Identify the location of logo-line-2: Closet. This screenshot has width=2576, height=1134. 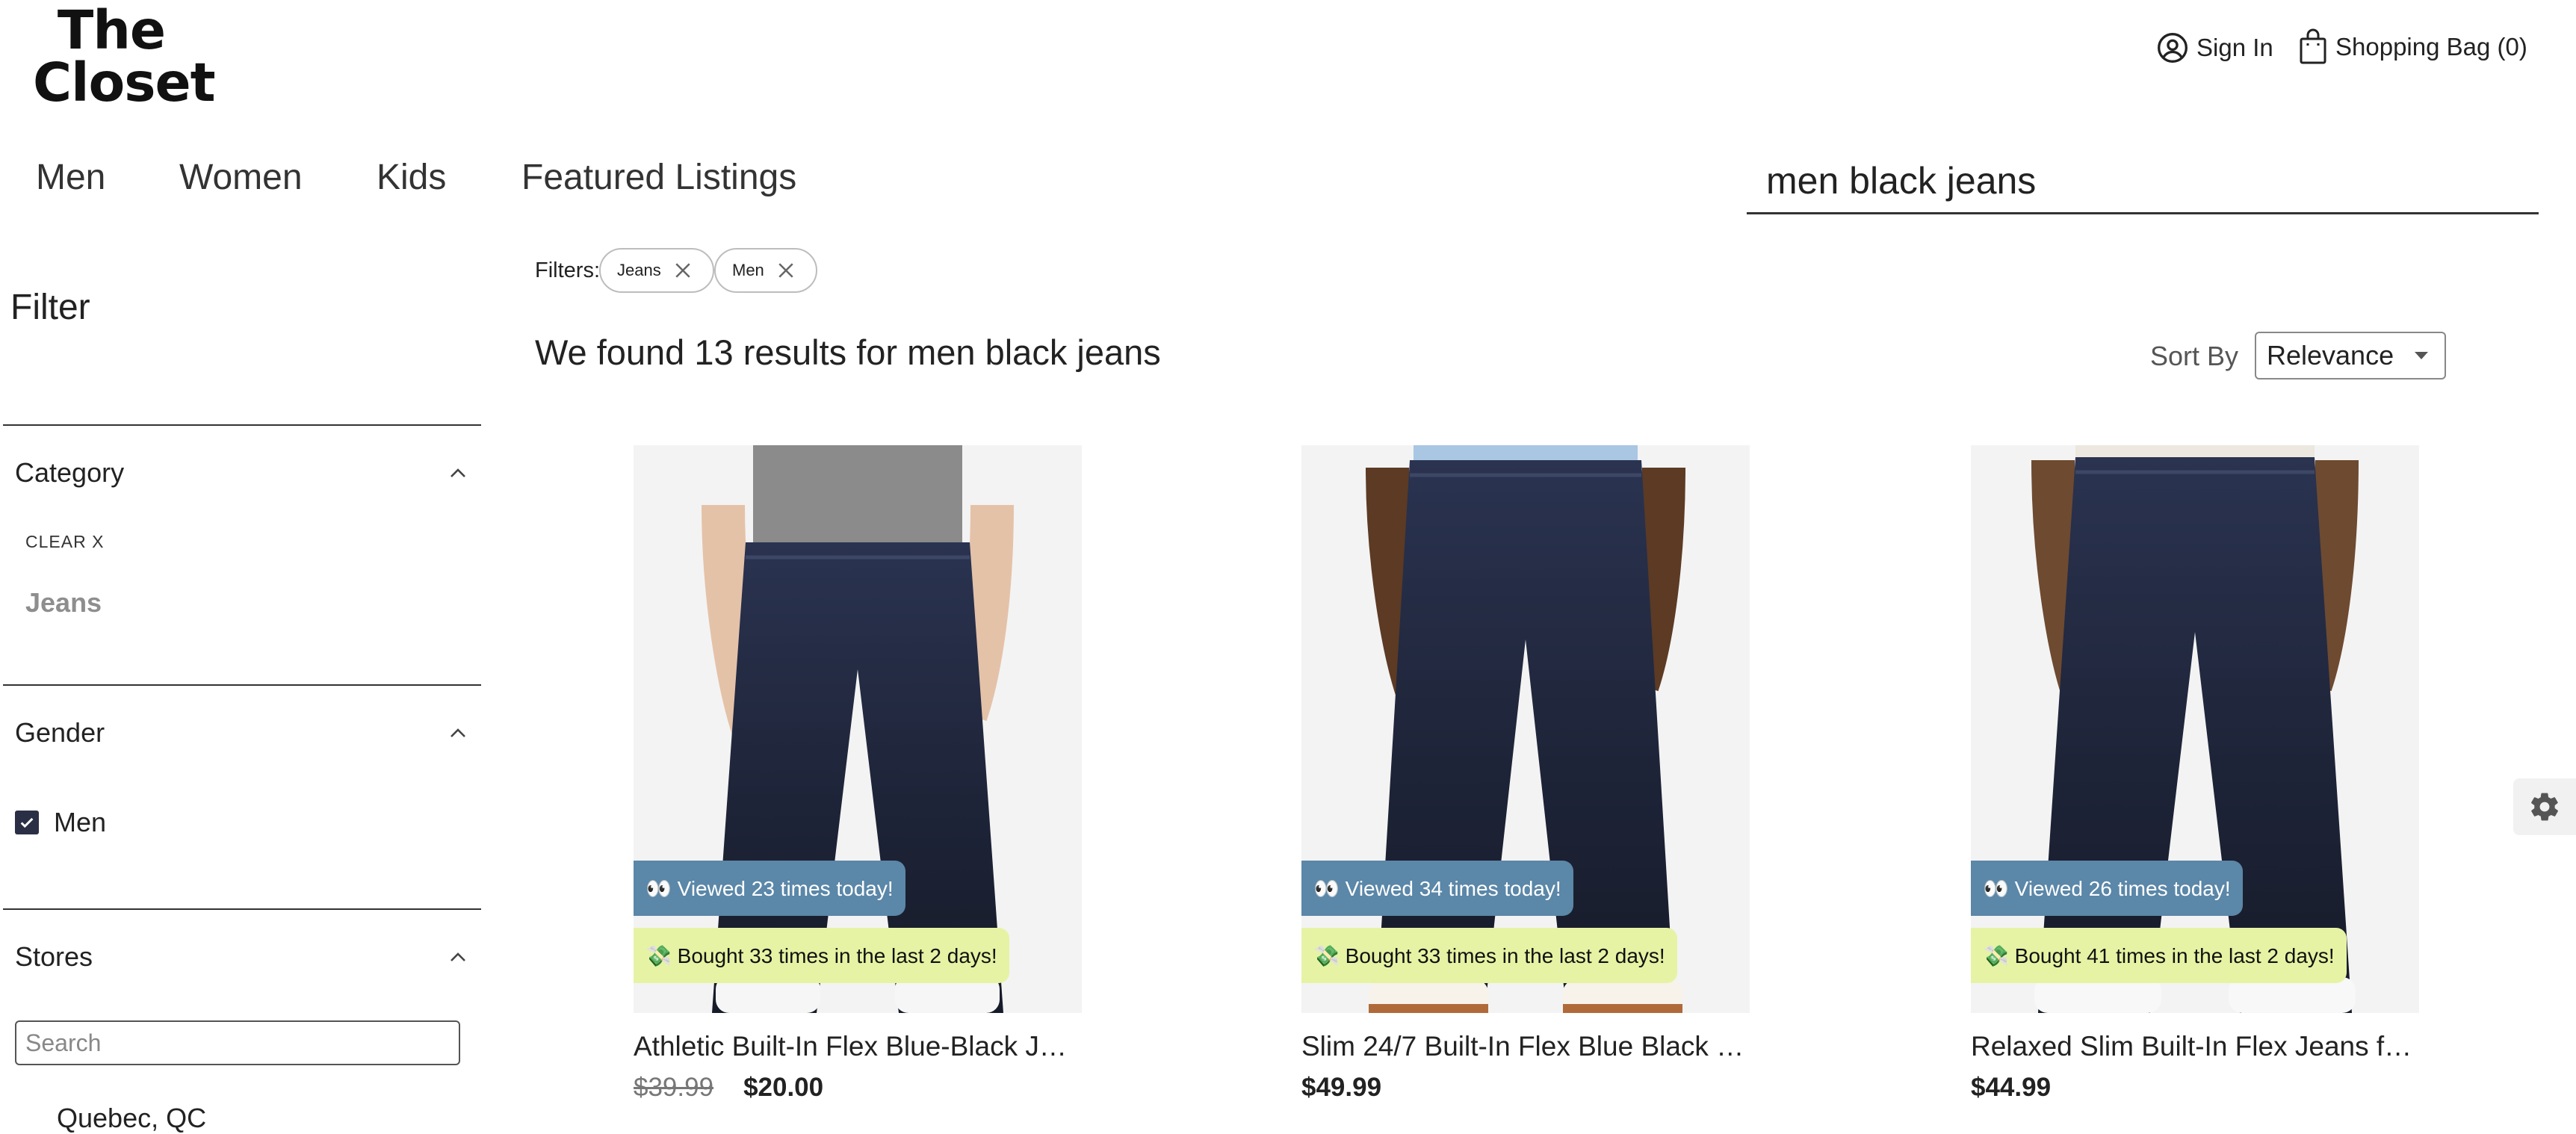
(124, 83).